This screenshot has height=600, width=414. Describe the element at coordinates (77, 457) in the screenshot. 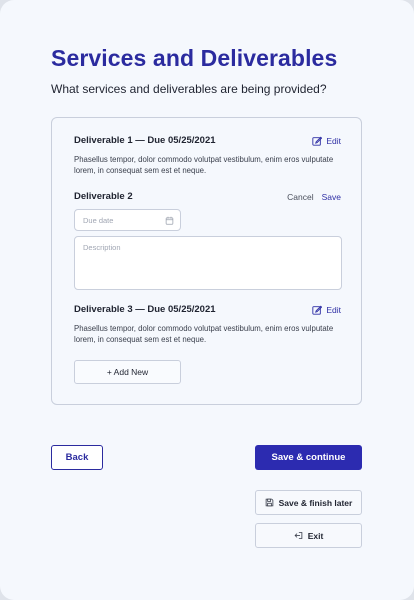

I see `back-button: Back` at that location.